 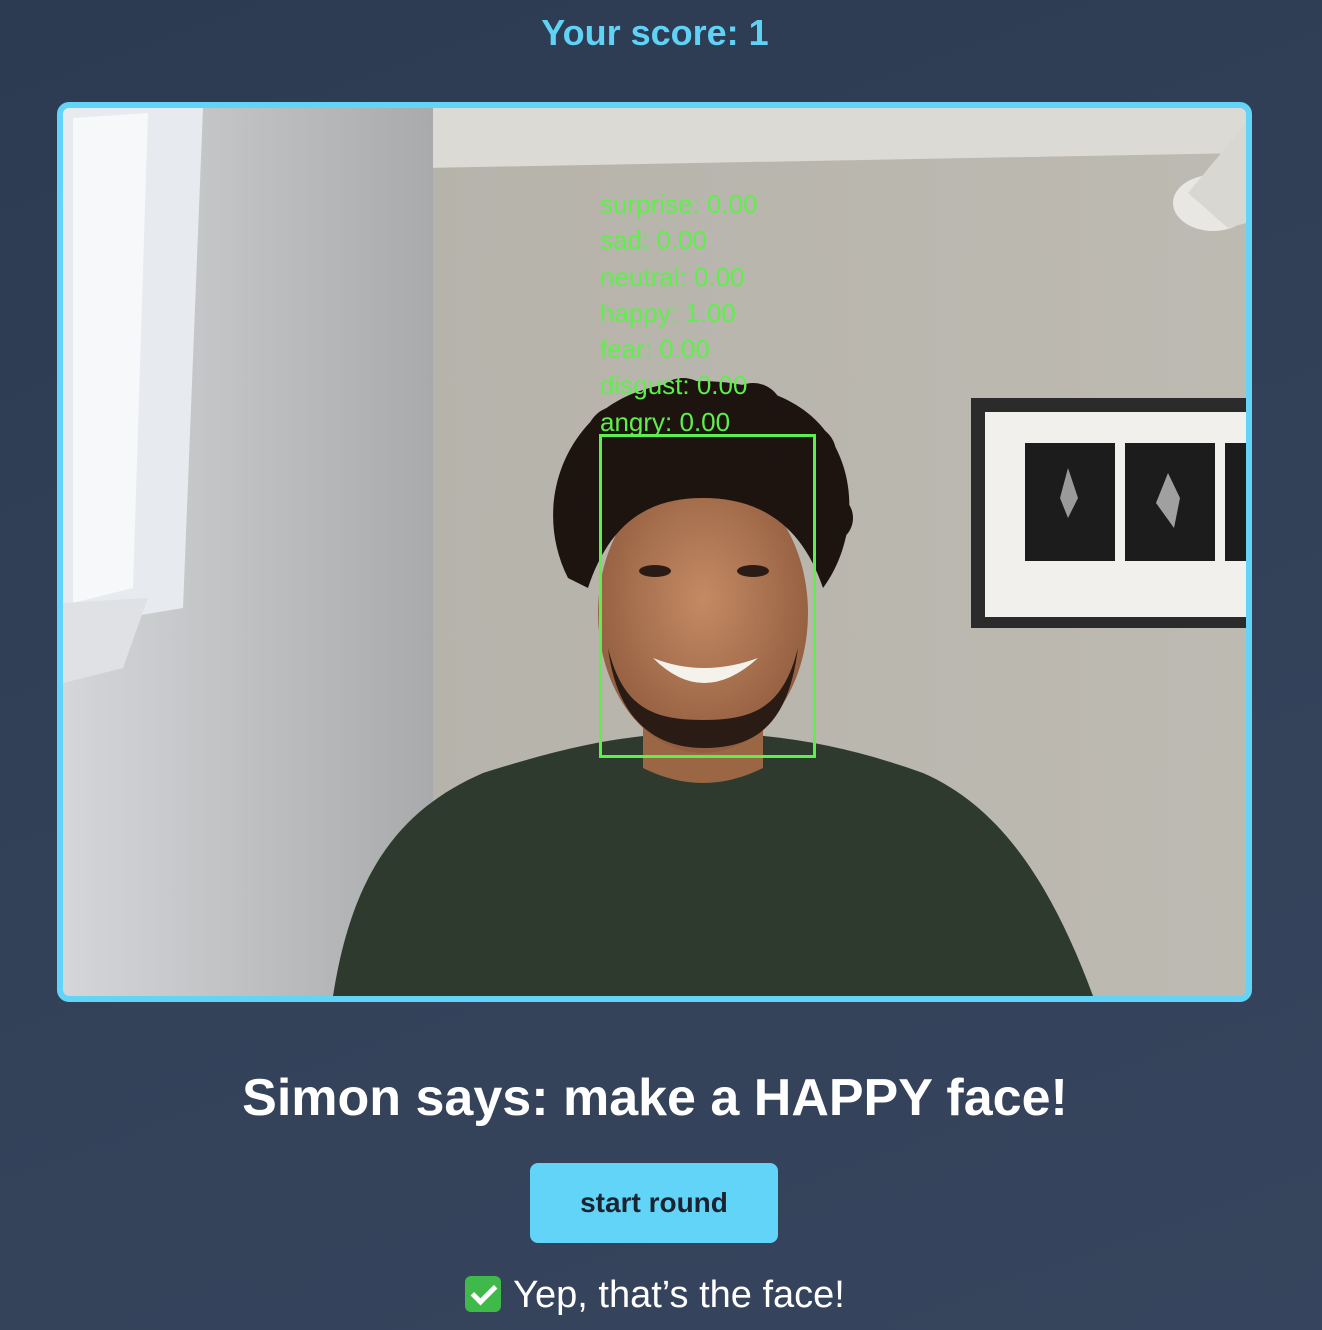 What do you see at coordinates (679, 204) in the screenshot?
I see `emotion-score-surprise: surprise: 0.00` at bounding box center [679, 204].